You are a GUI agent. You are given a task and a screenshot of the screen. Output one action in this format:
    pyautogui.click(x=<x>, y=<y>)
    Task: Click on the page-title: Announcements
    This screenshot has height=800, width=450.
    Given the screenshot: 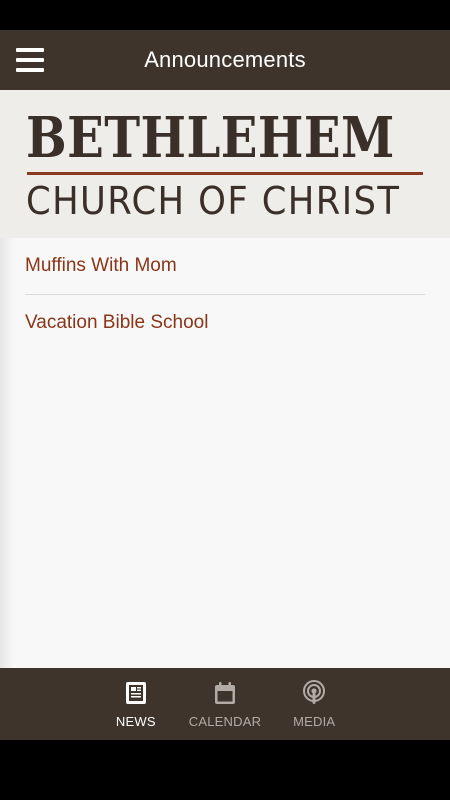 What is the action you would take?
    pyautogui.click(x=225, y=59)
    